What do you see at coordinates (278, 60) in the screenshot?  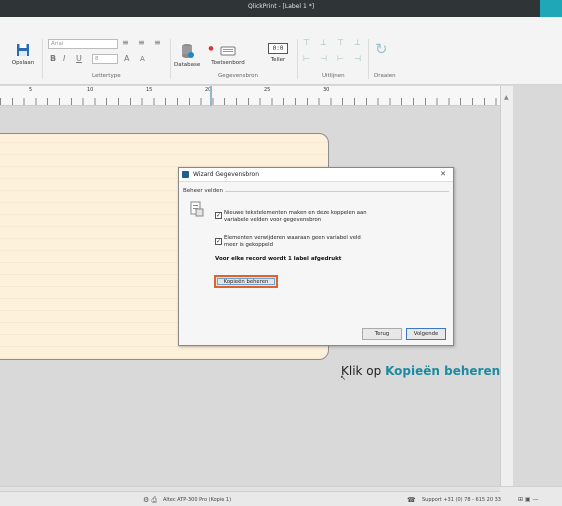 I see `counter-label: Teller` at bounding box center [278, 60].